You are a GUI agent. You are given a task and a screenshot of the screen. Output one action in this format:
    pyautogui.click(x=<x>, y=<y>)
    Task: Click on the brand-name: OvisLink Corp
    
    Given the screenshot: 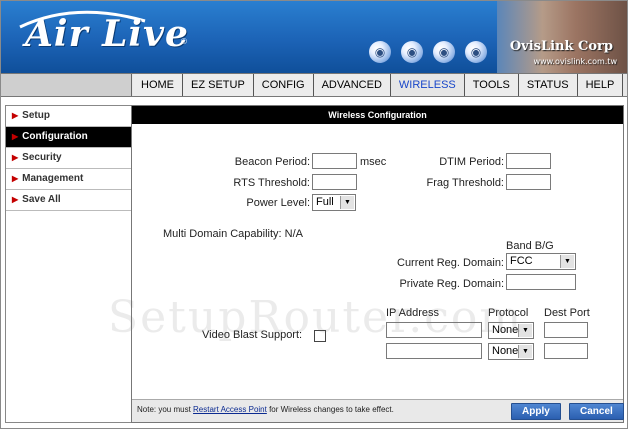 What is the action you would take?
    pyautogui.click(x=561, y=46)
    